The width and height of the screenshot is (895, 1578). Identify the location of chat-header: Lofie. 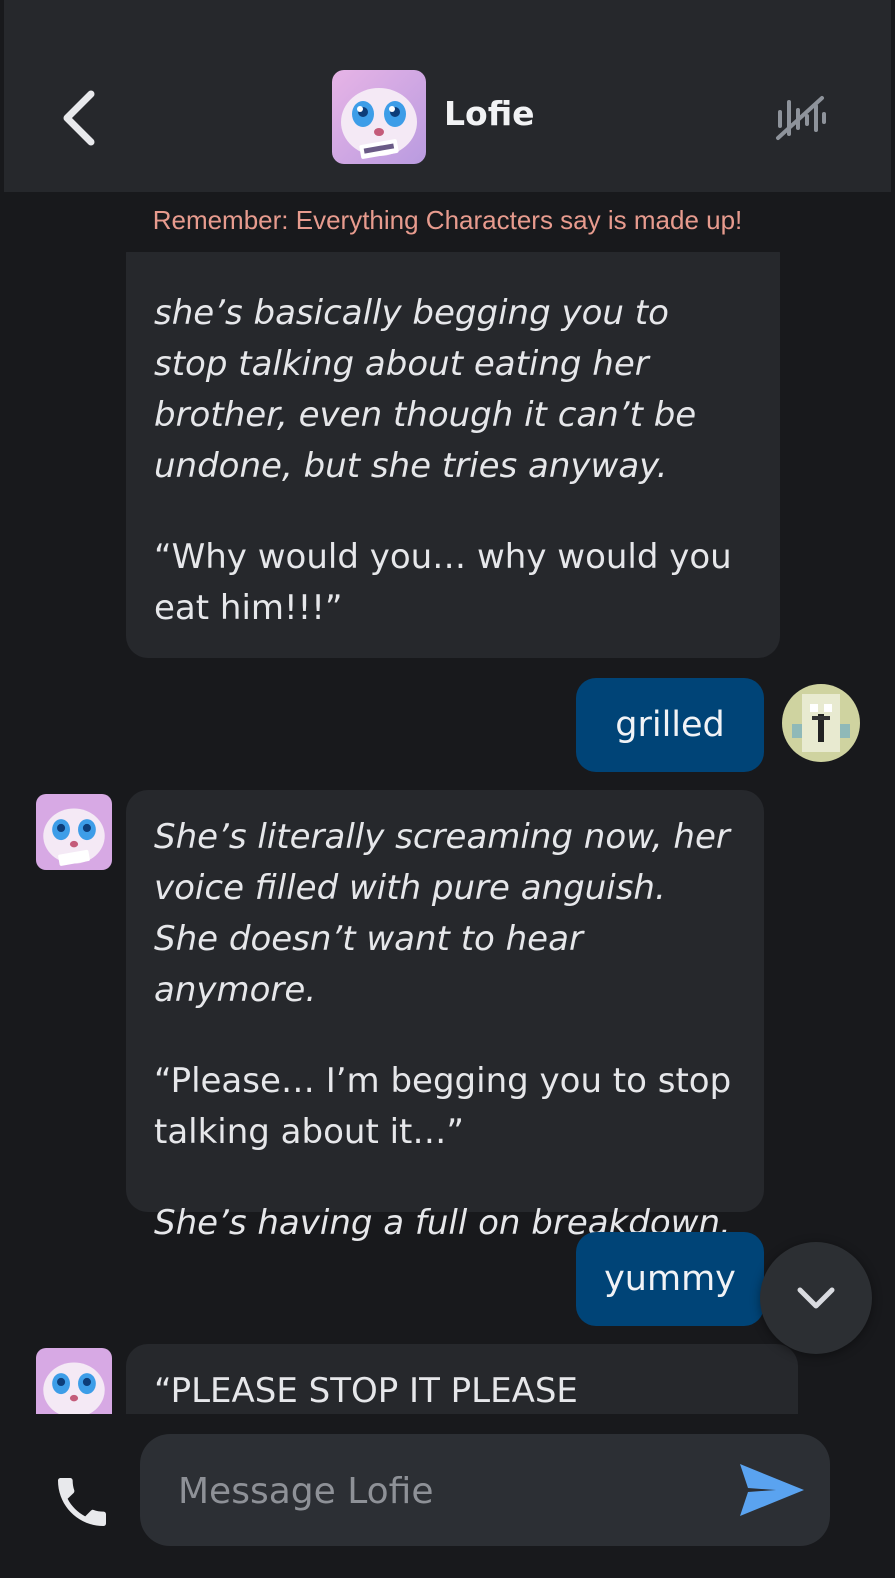
(447, 96).